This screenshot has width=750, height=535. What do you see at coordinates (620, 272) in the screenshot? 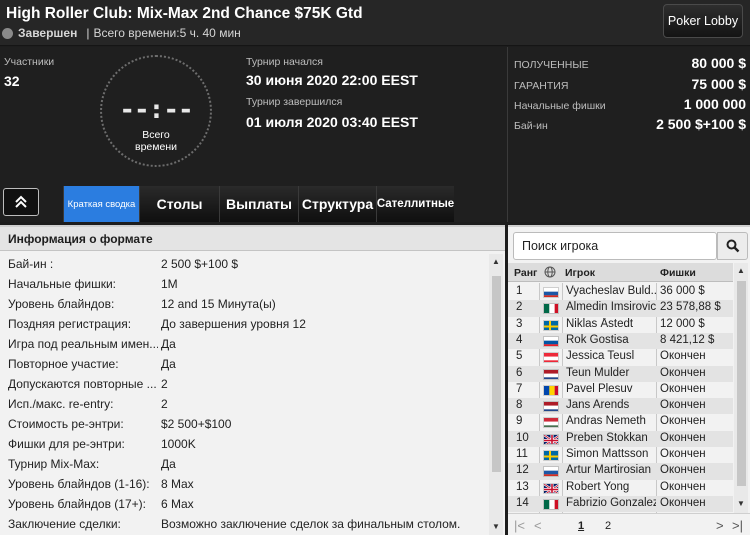
I see `players-table-header: Ранг Игрок Фишки` at bounding box center [620, 272].